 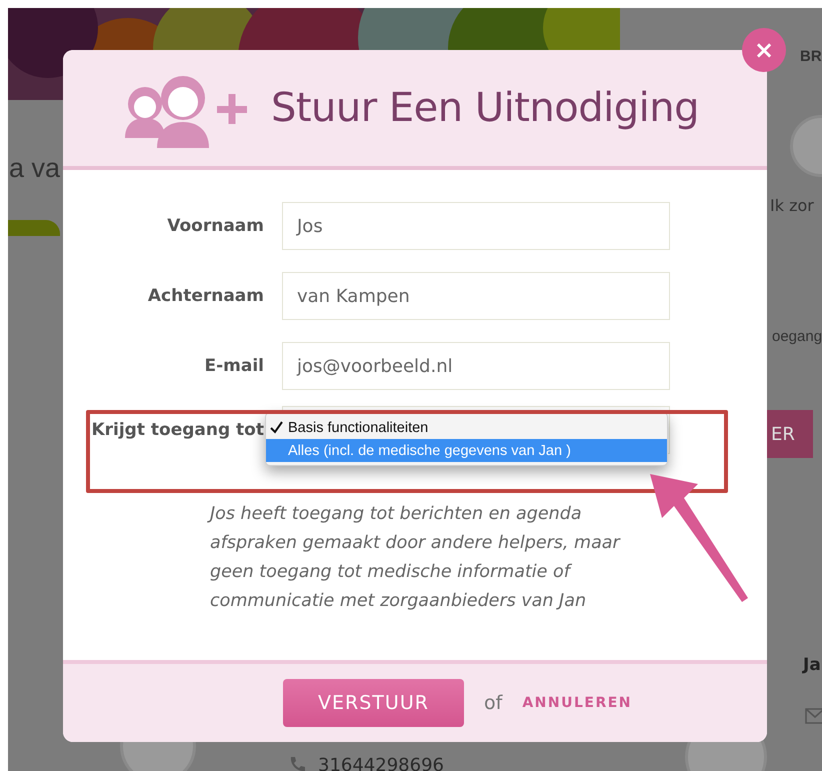 I want to click on avatar-caption: Ik zor, so click(x=792, y=205).